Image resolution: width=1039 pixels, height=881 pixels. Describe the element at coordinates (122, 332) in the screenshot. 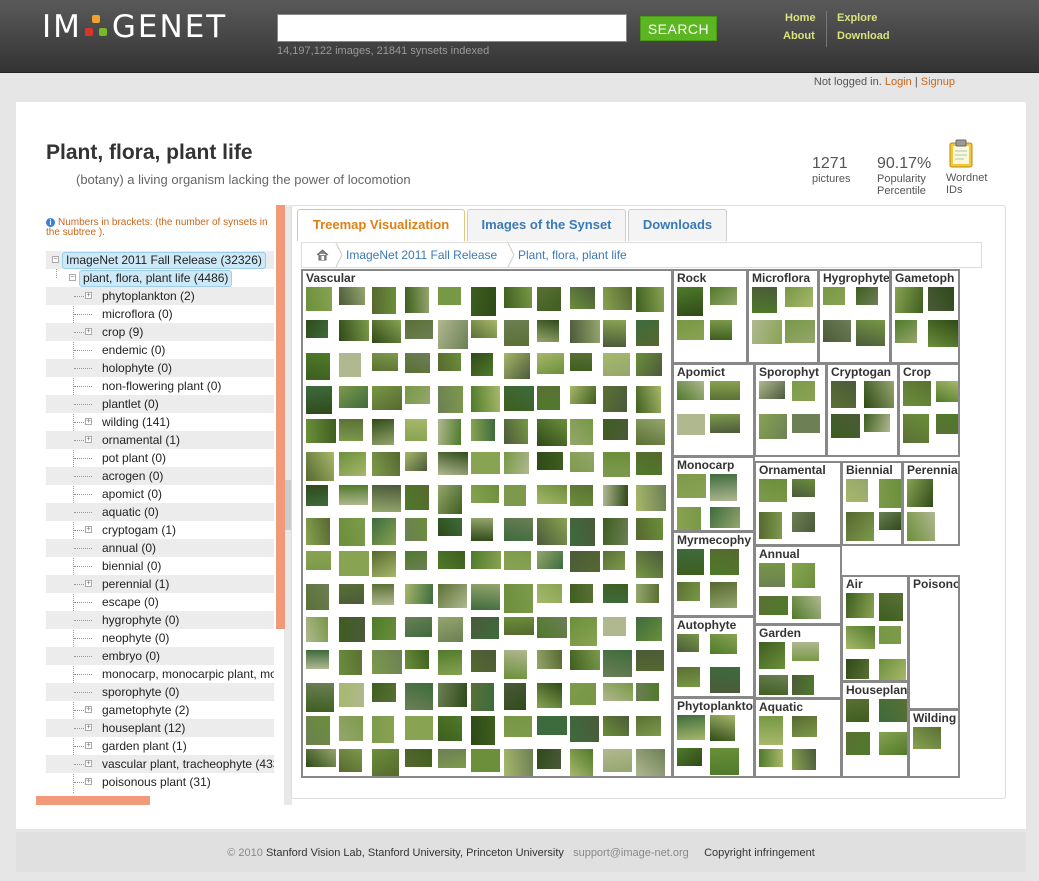

I see `tree-item-label: crop (9)` at that location.